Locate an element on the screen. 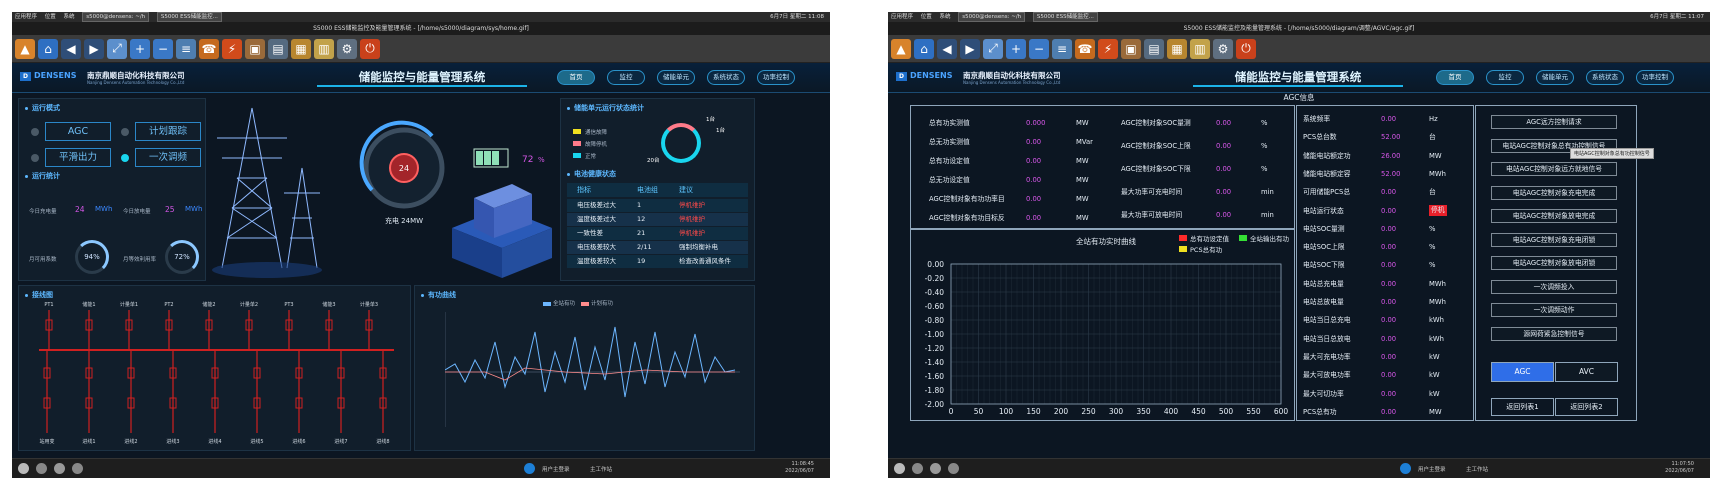  agc-signal-button: 电站AGC控制对象放电闭锁 is located at coordinates (1554, 263).